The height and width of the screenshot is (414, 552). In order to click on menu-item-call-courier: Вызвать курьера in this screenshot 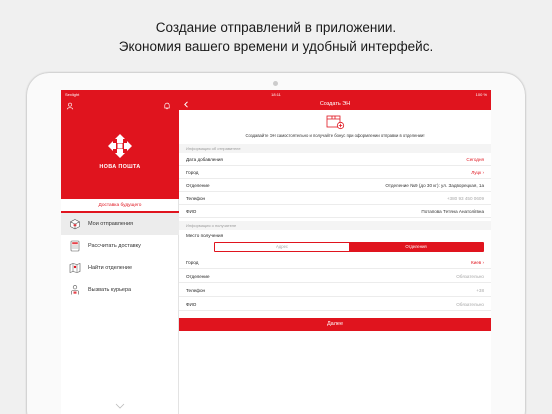, I will do `click(120, 290)`.